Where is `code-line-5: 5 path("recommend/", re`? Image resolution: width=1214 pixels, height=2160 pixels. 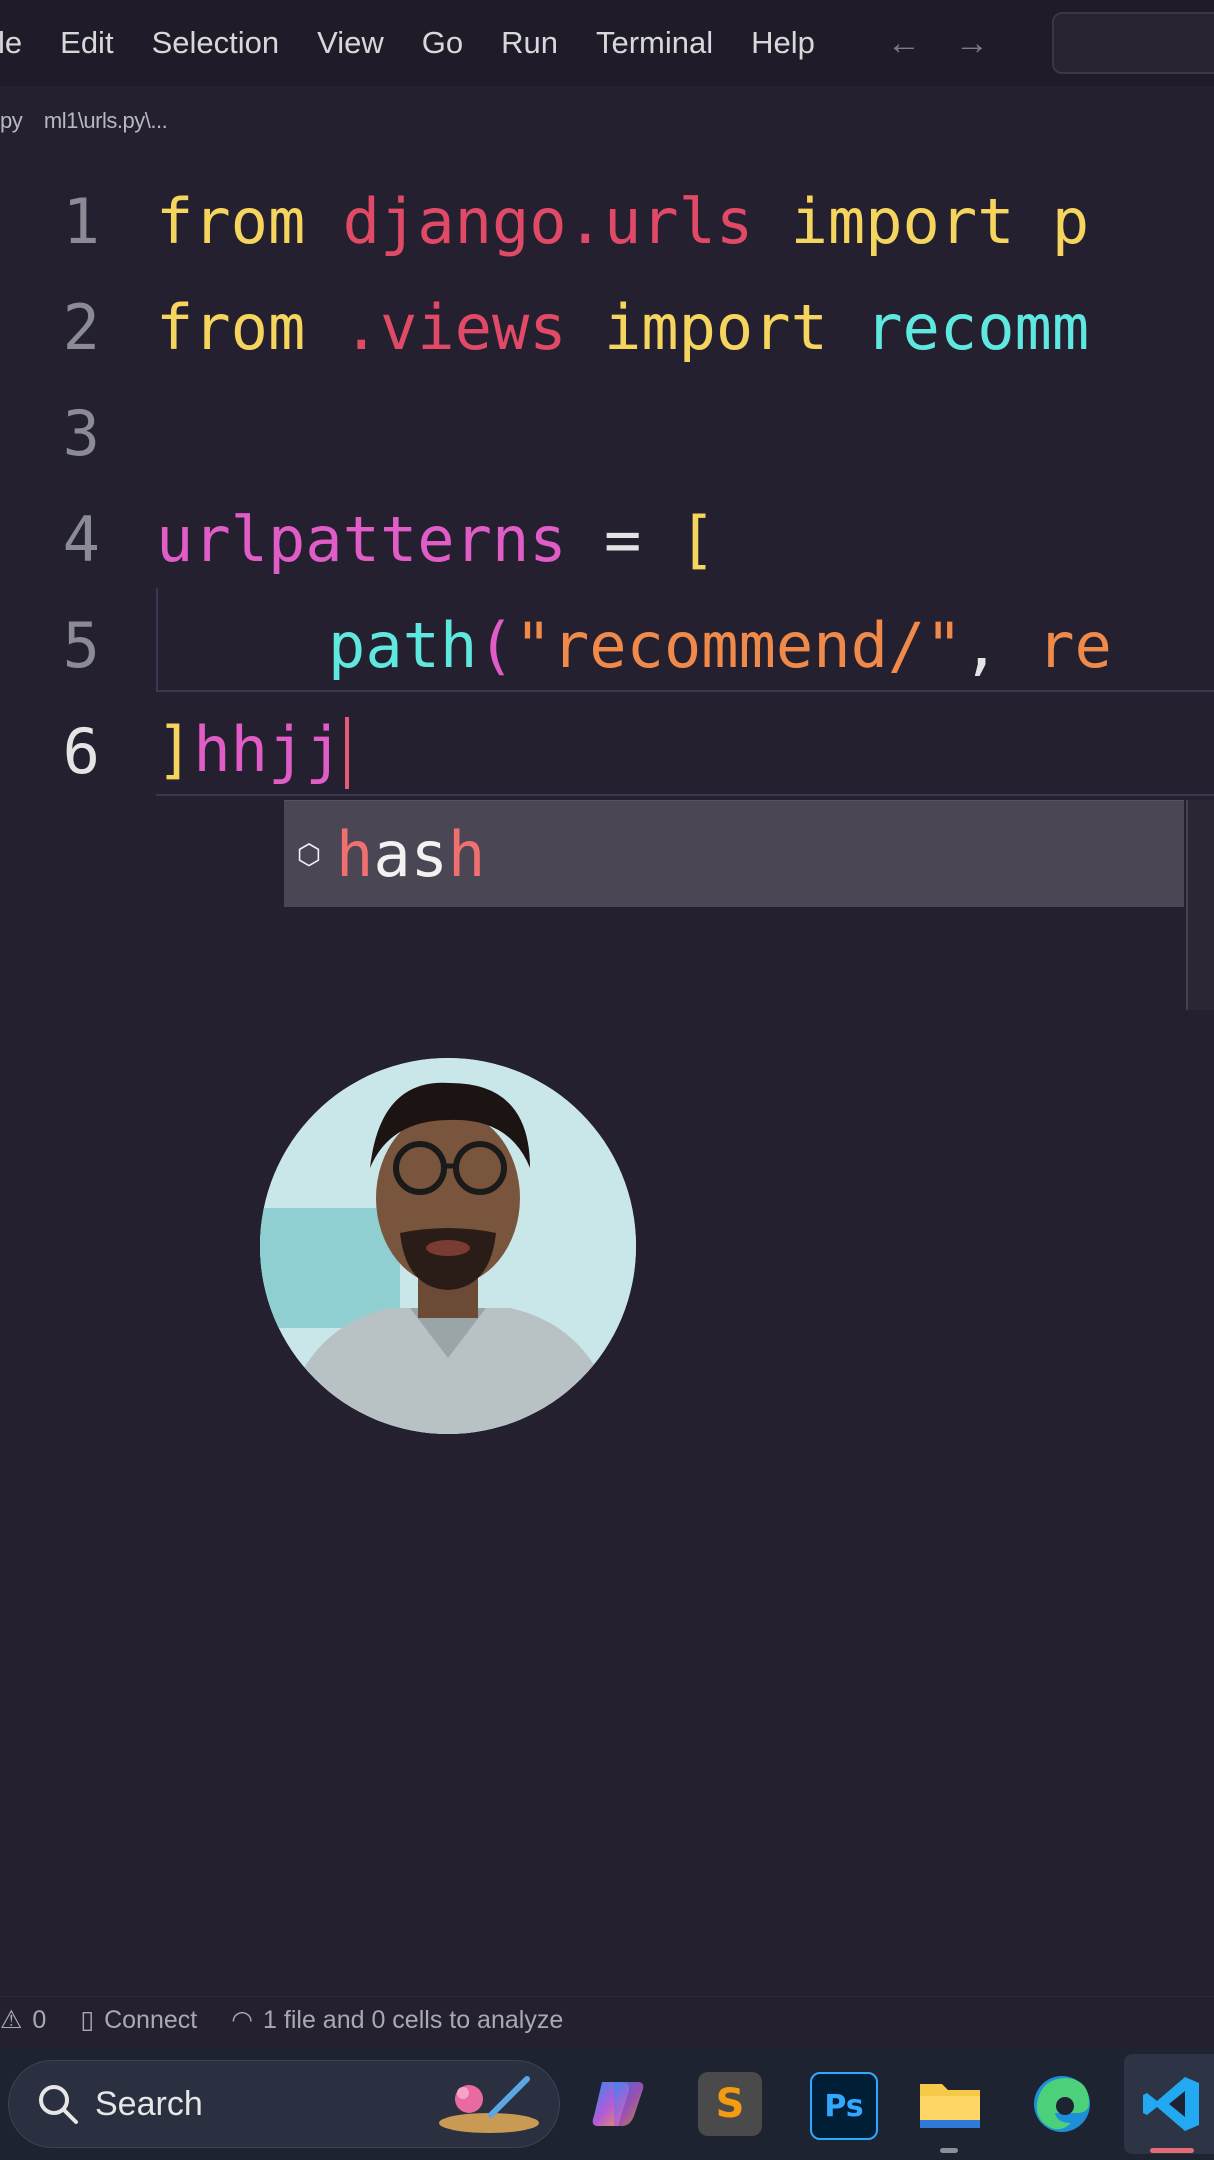 code-line-5: 5 path("recommend/", re is located at coordinates (607, 645).